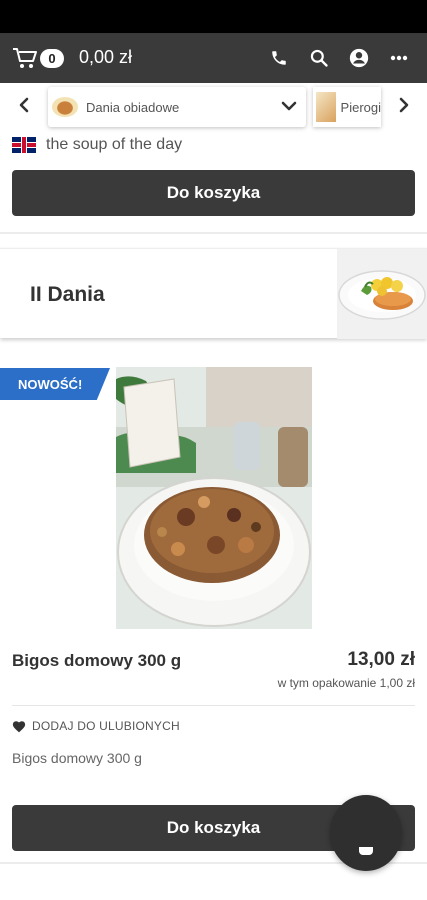 The image size is (427, 900). I want to click on add-to-favorites-label: DODAJ DO ULUBIONYCH, so click(106, 726).